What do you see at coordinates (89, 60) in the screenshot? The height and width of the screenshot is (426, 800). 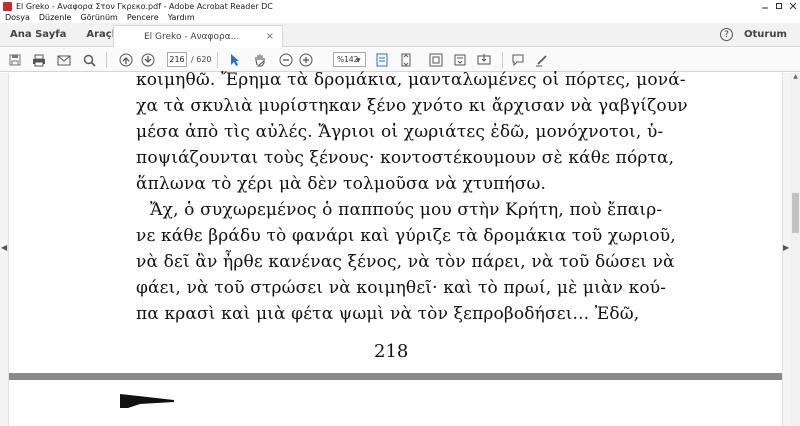 I see `search-icon` at bounding box center [89, 60].